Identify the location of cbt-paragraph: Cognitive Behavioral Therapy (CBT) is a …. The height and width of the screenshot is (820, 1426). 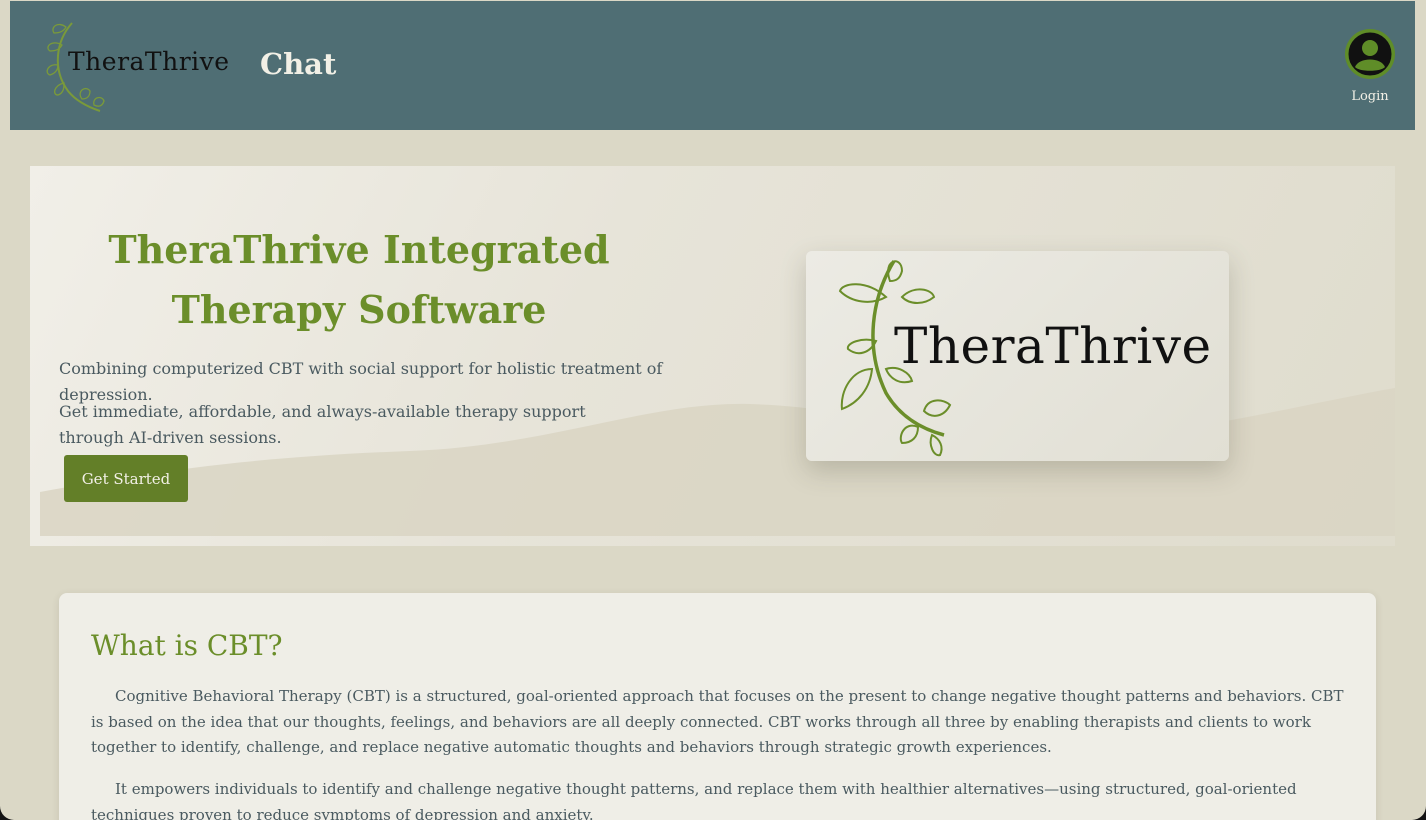
(717, 721).